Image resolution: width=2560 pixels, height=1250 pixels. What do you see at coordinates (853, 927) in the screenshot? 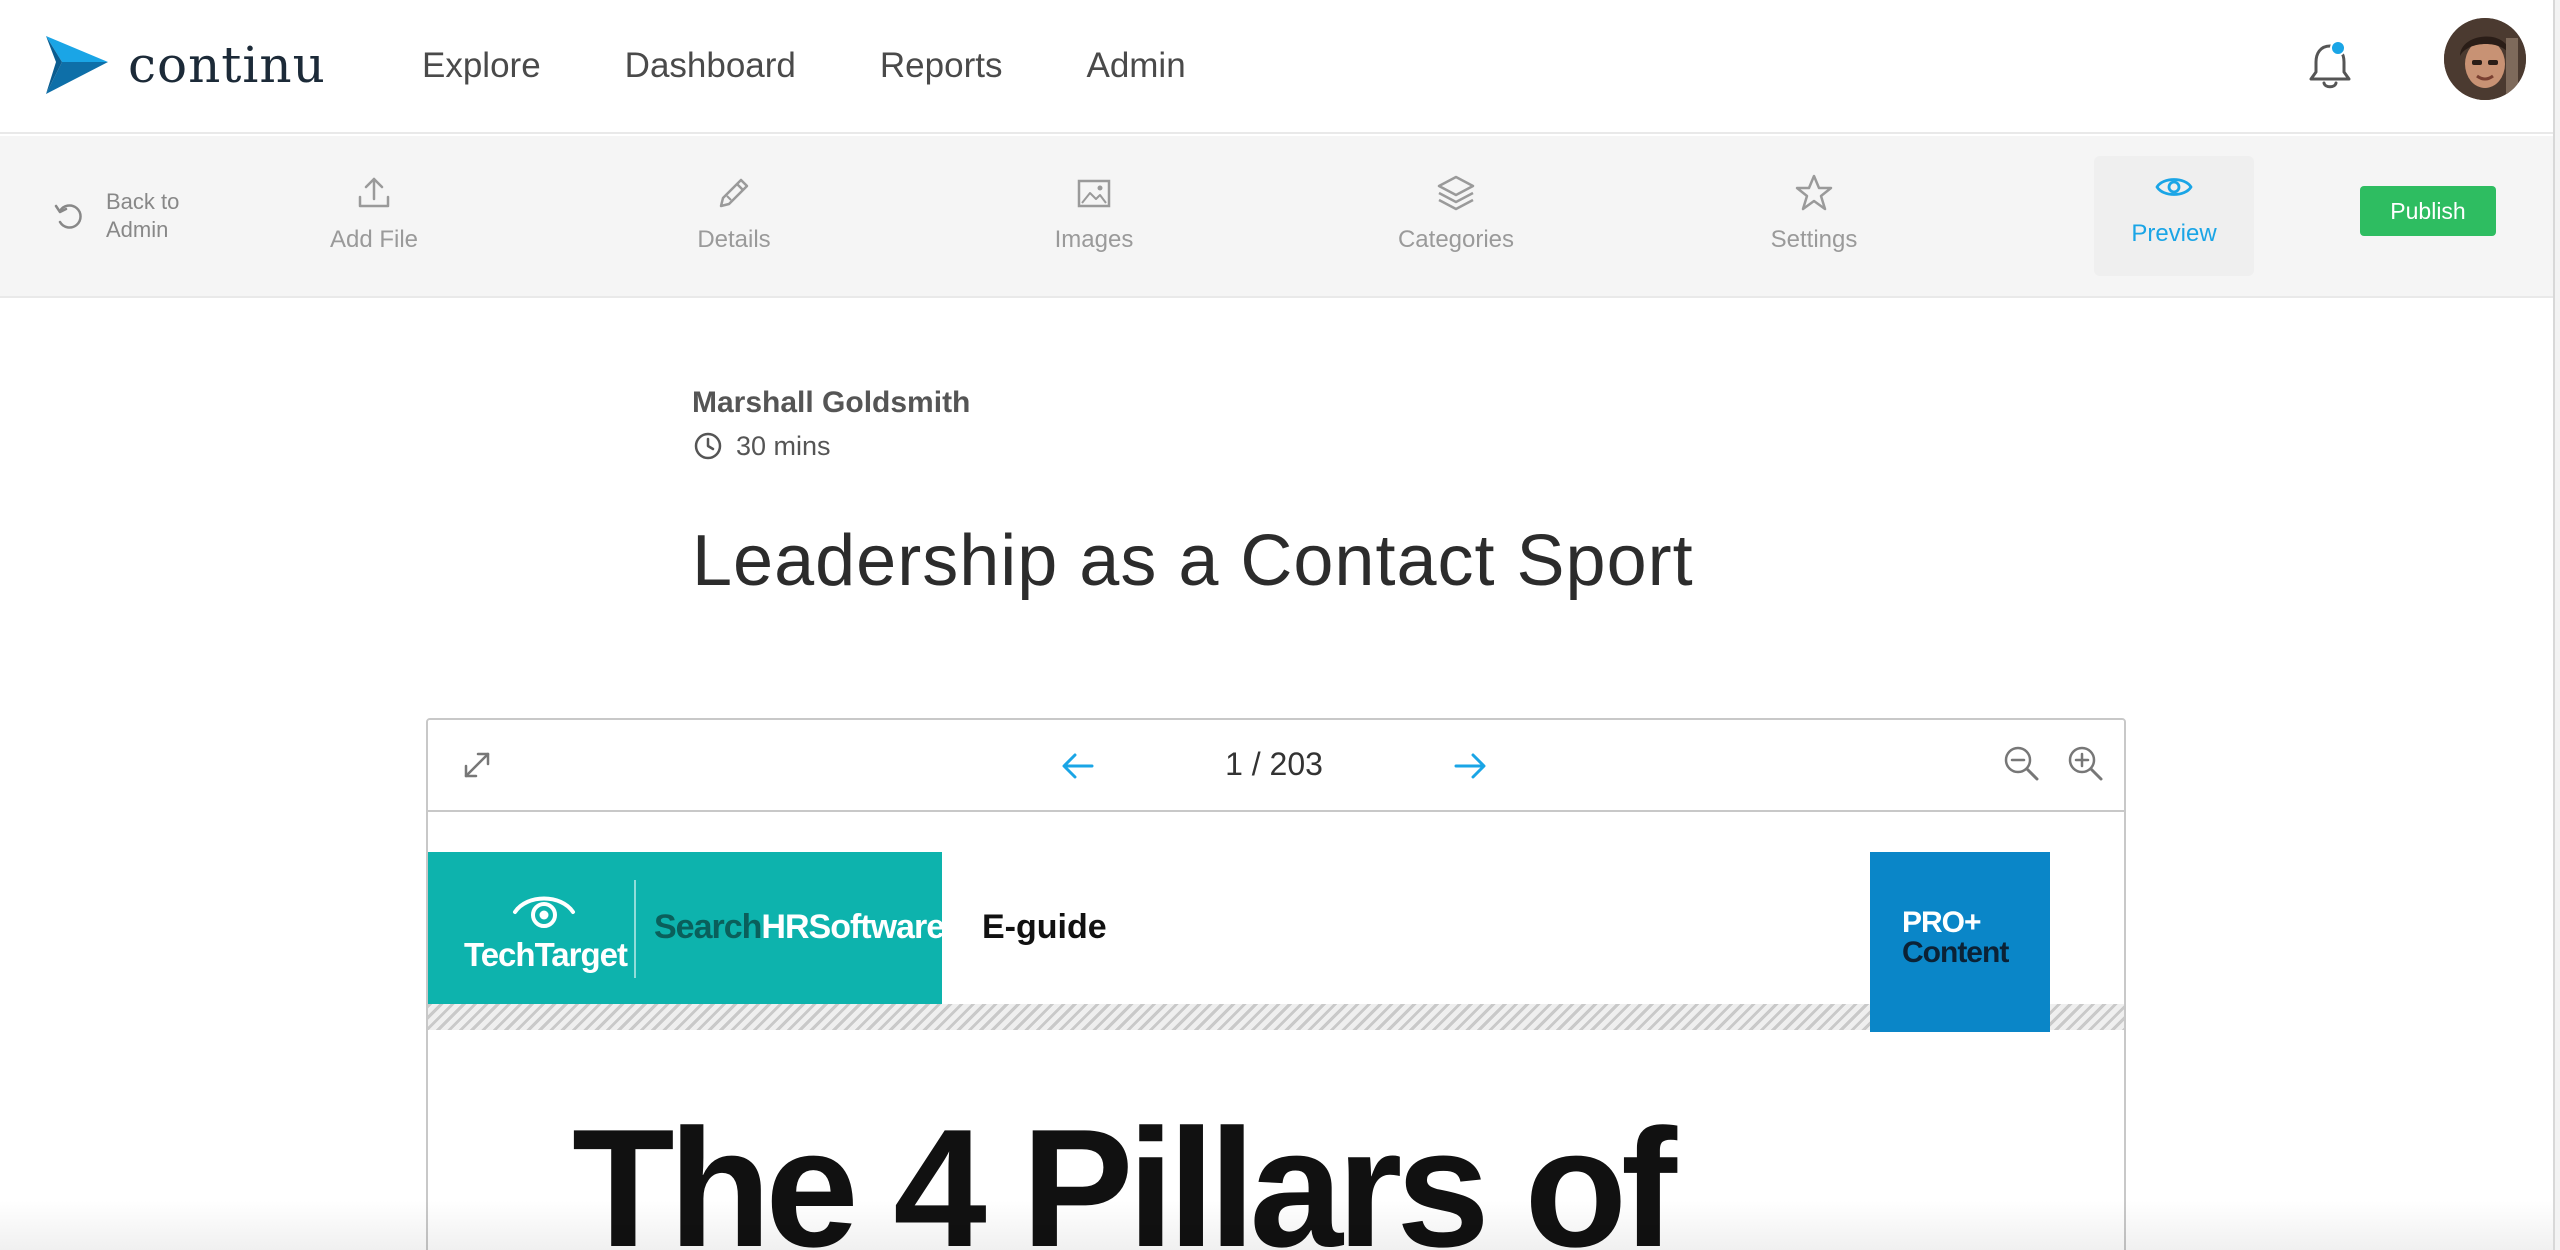
I see `brand-part-hrsoftware: HRSoftware` at bounding box center [853, 927].